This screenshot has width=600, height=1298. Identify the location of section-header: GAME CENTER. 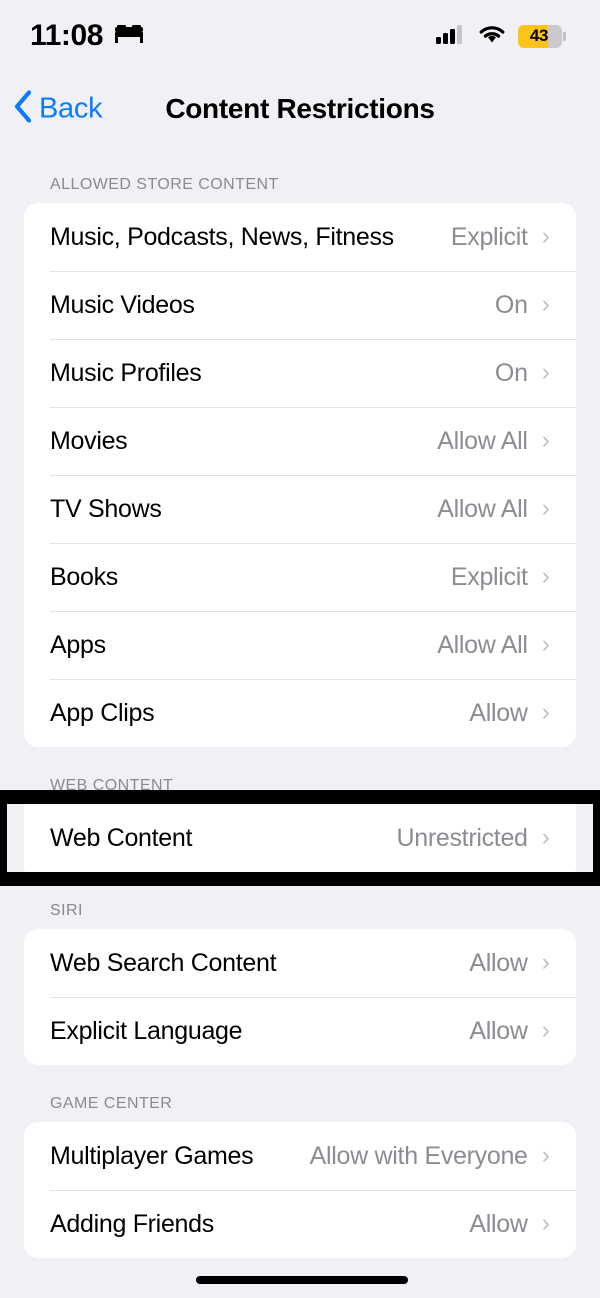
(111, 1103).